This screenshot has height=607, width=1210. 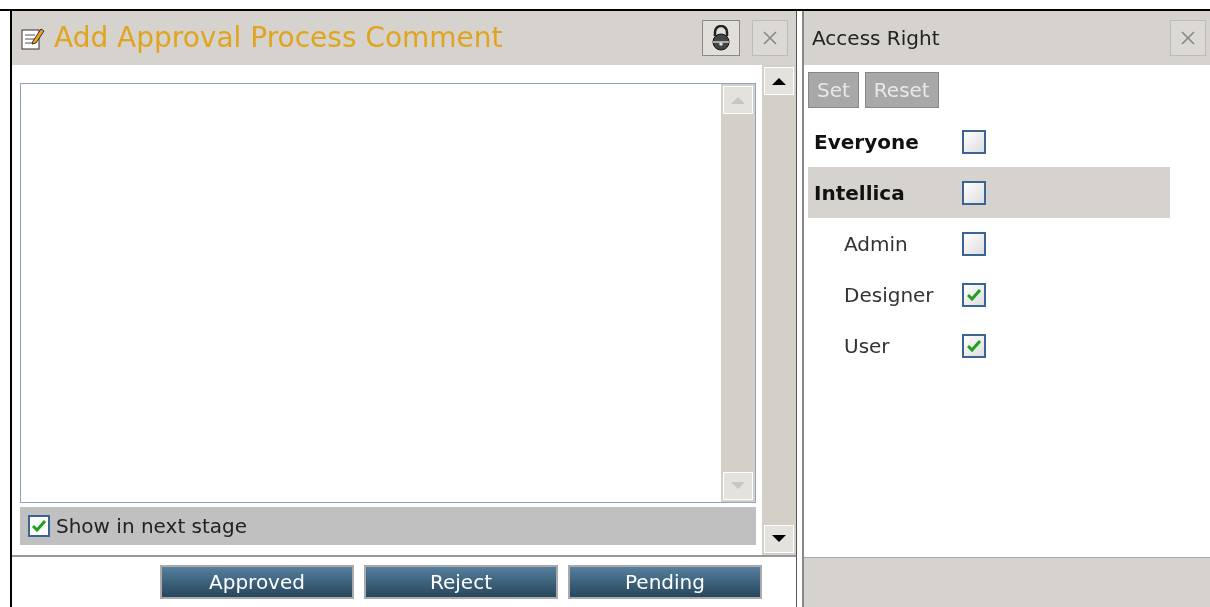 What do you see at coordinates (859, 193) in the screenshot?
I see `tree-label: Intellica` at bounding box center [859, 193].